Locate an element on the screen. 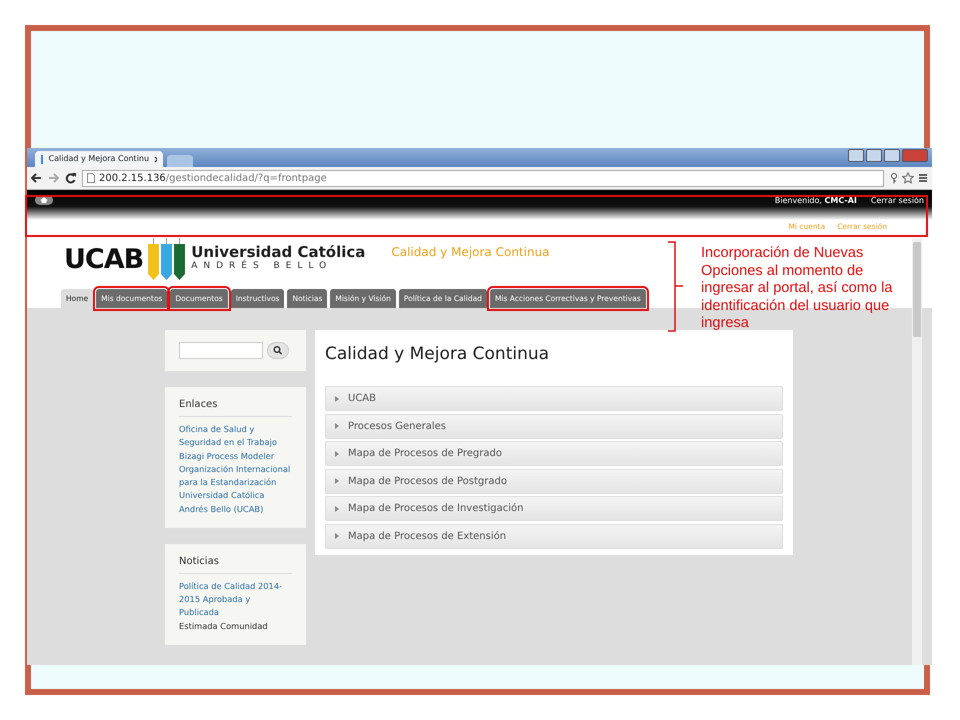 The width and height of the screenshot is (960, 720). site-name: Calidad y Mejora Continua is located at coordinates (470, 253).